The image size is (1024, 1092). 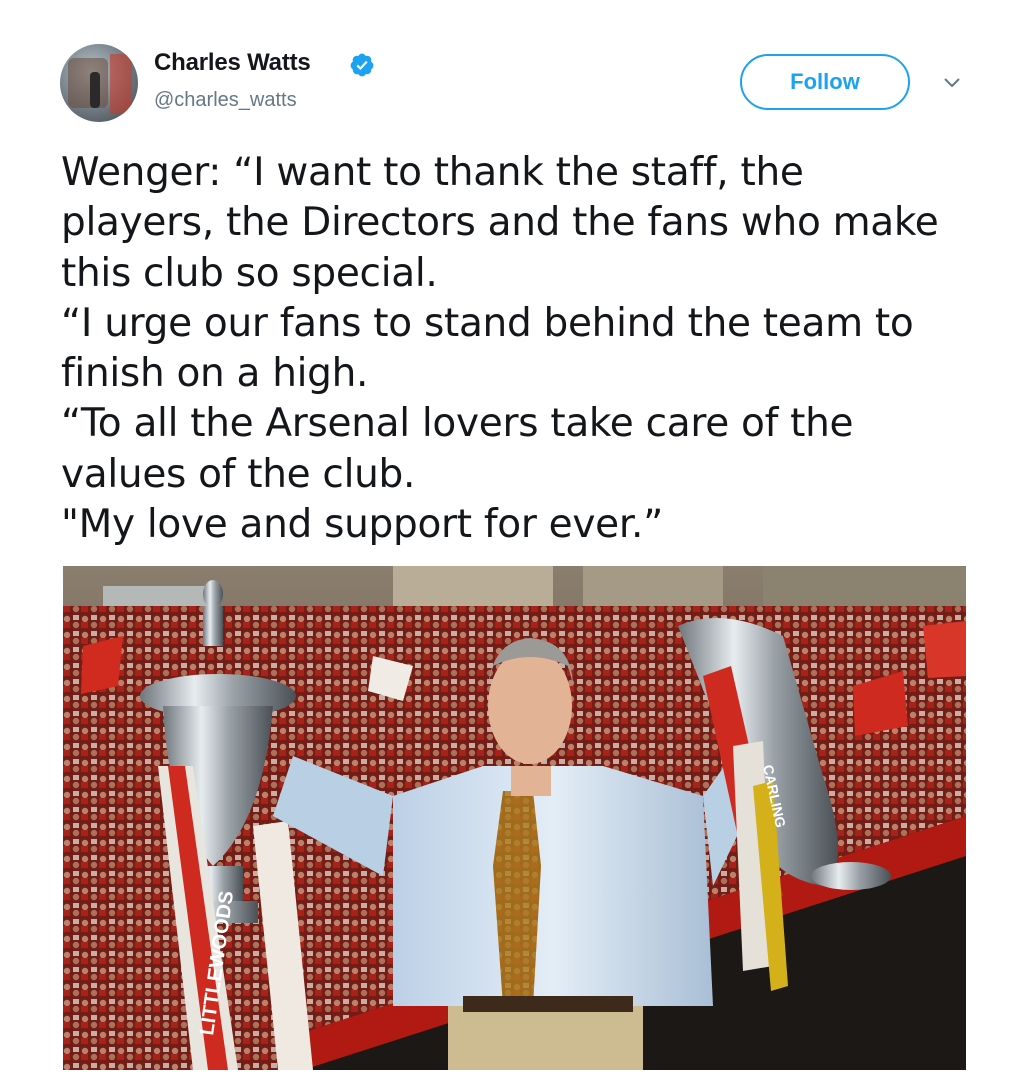 I want to click on avatar, so click(x=99, y=83).